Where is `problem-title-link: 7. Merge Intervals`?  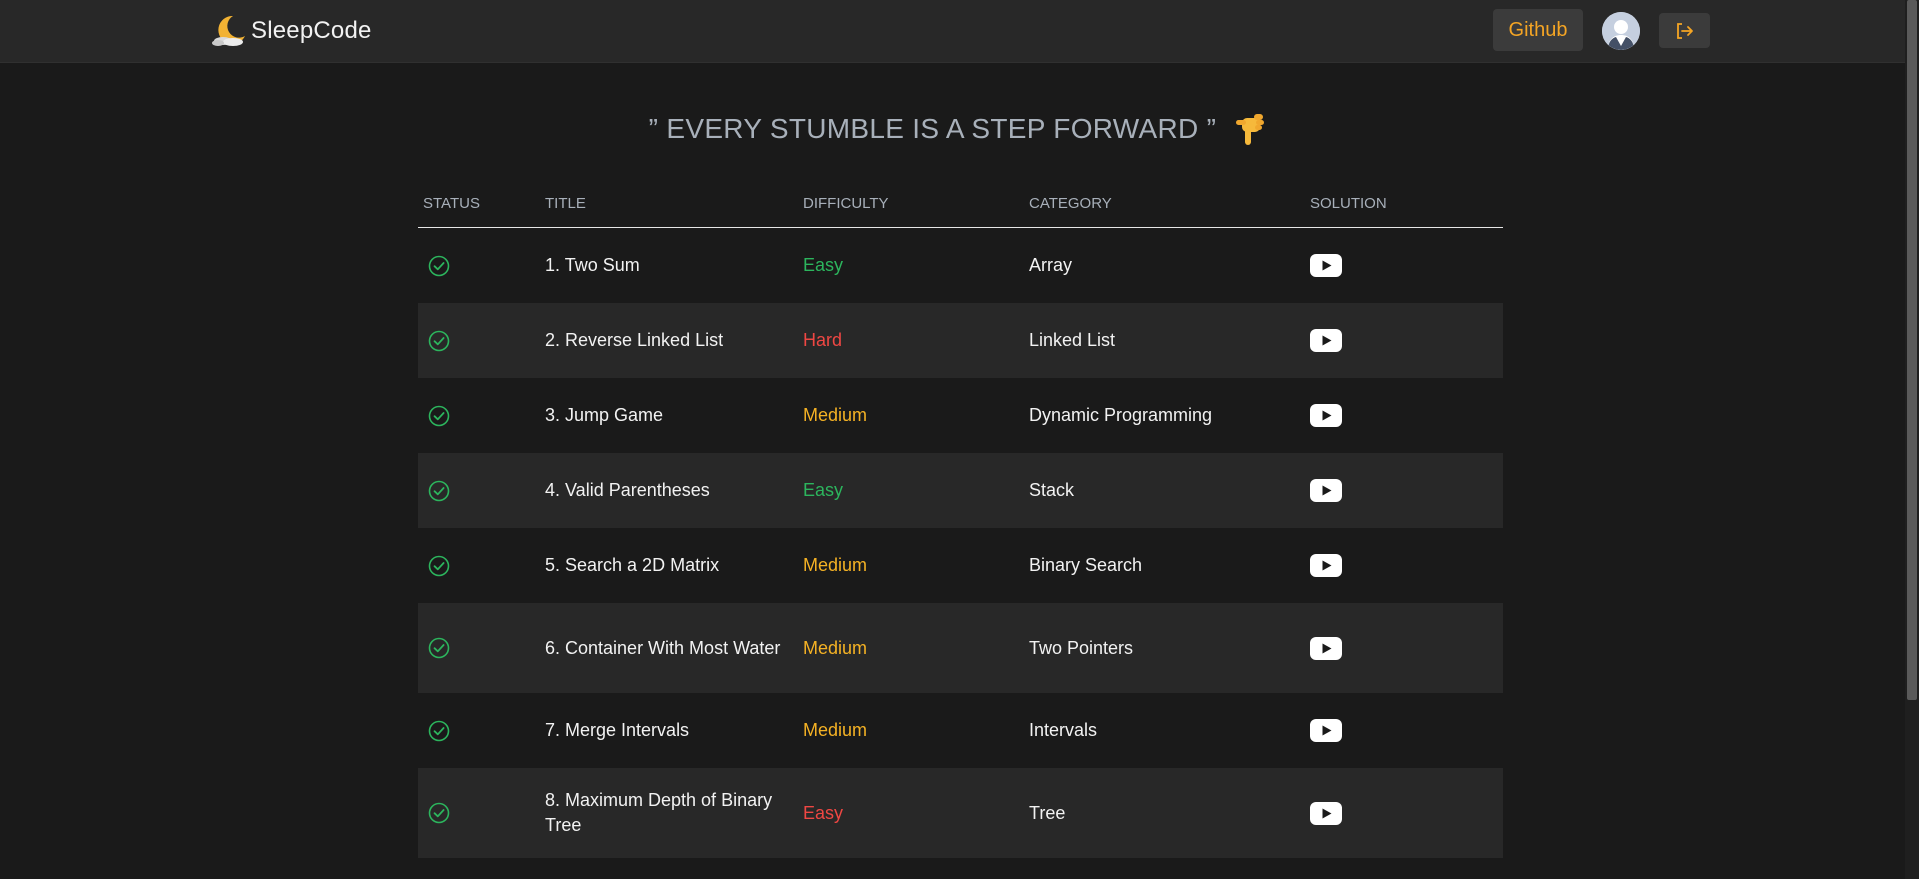
problem-title-link: 7. Merge Intervals is located at coordinates (674, 730).